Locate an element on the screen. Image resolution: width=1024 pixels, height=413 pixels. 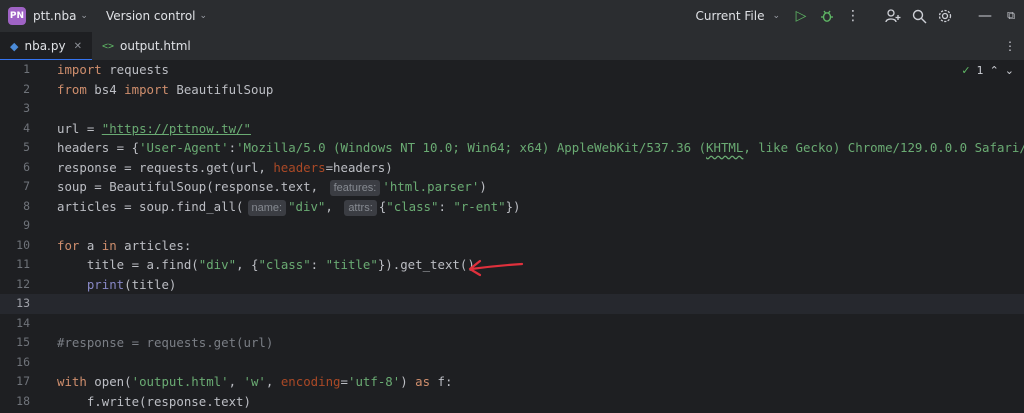
keyword-argument: headers is located at coordinates (299, 167).